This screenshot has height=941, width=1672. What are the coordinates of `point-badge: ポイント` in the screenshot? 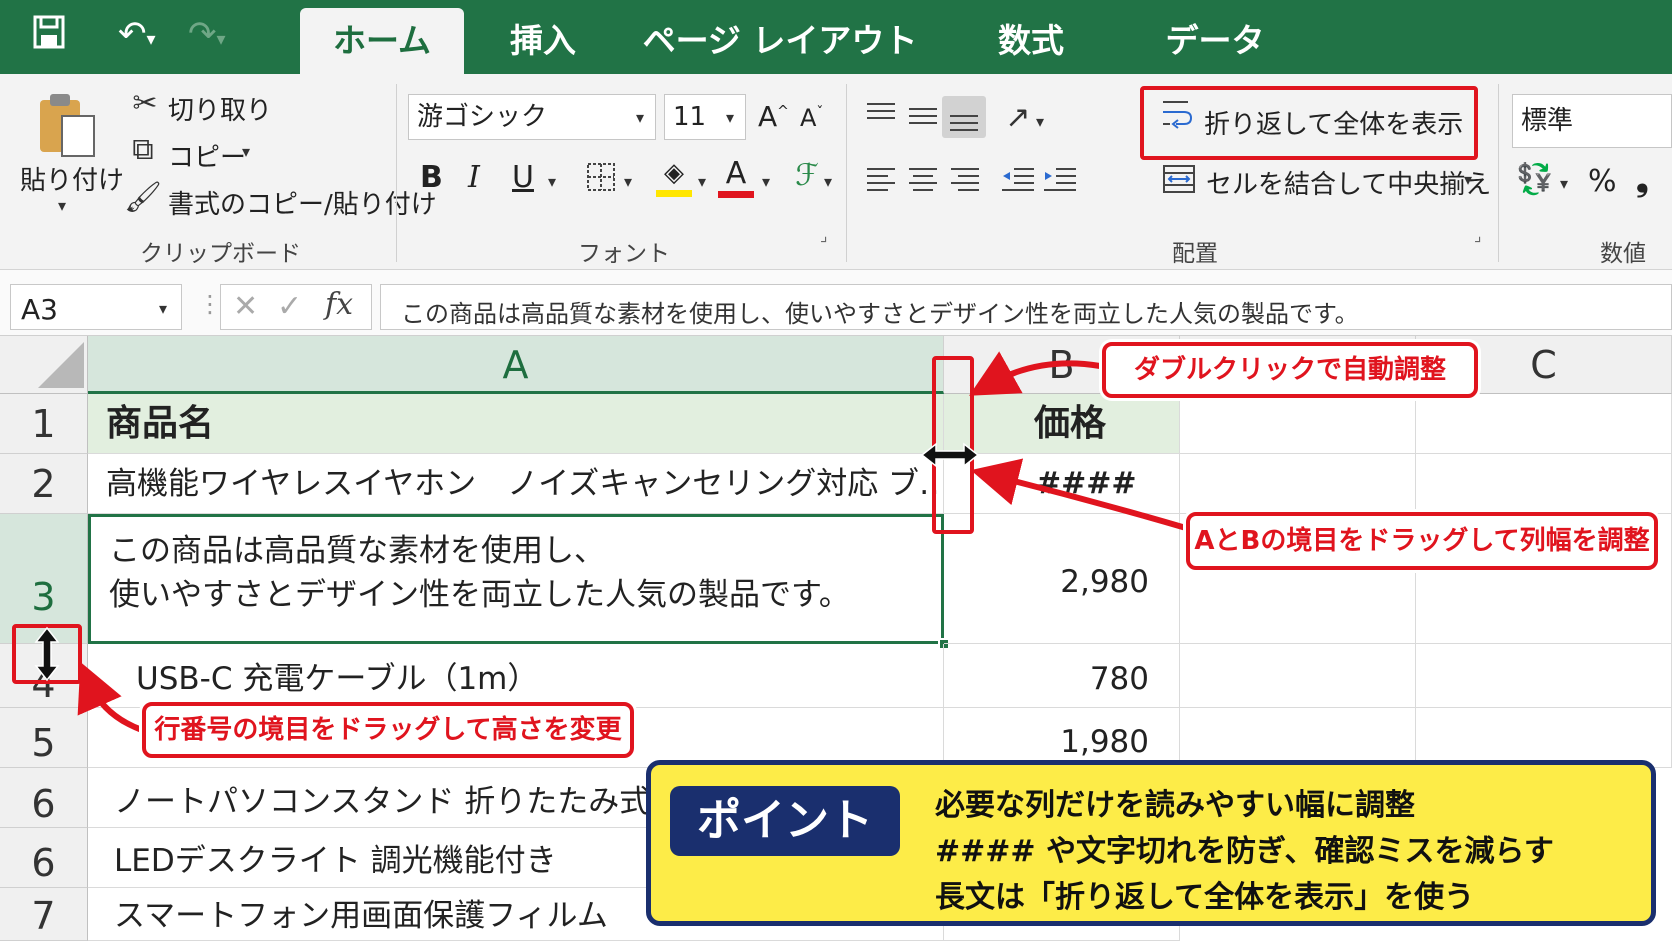 It's located at (785, 821).